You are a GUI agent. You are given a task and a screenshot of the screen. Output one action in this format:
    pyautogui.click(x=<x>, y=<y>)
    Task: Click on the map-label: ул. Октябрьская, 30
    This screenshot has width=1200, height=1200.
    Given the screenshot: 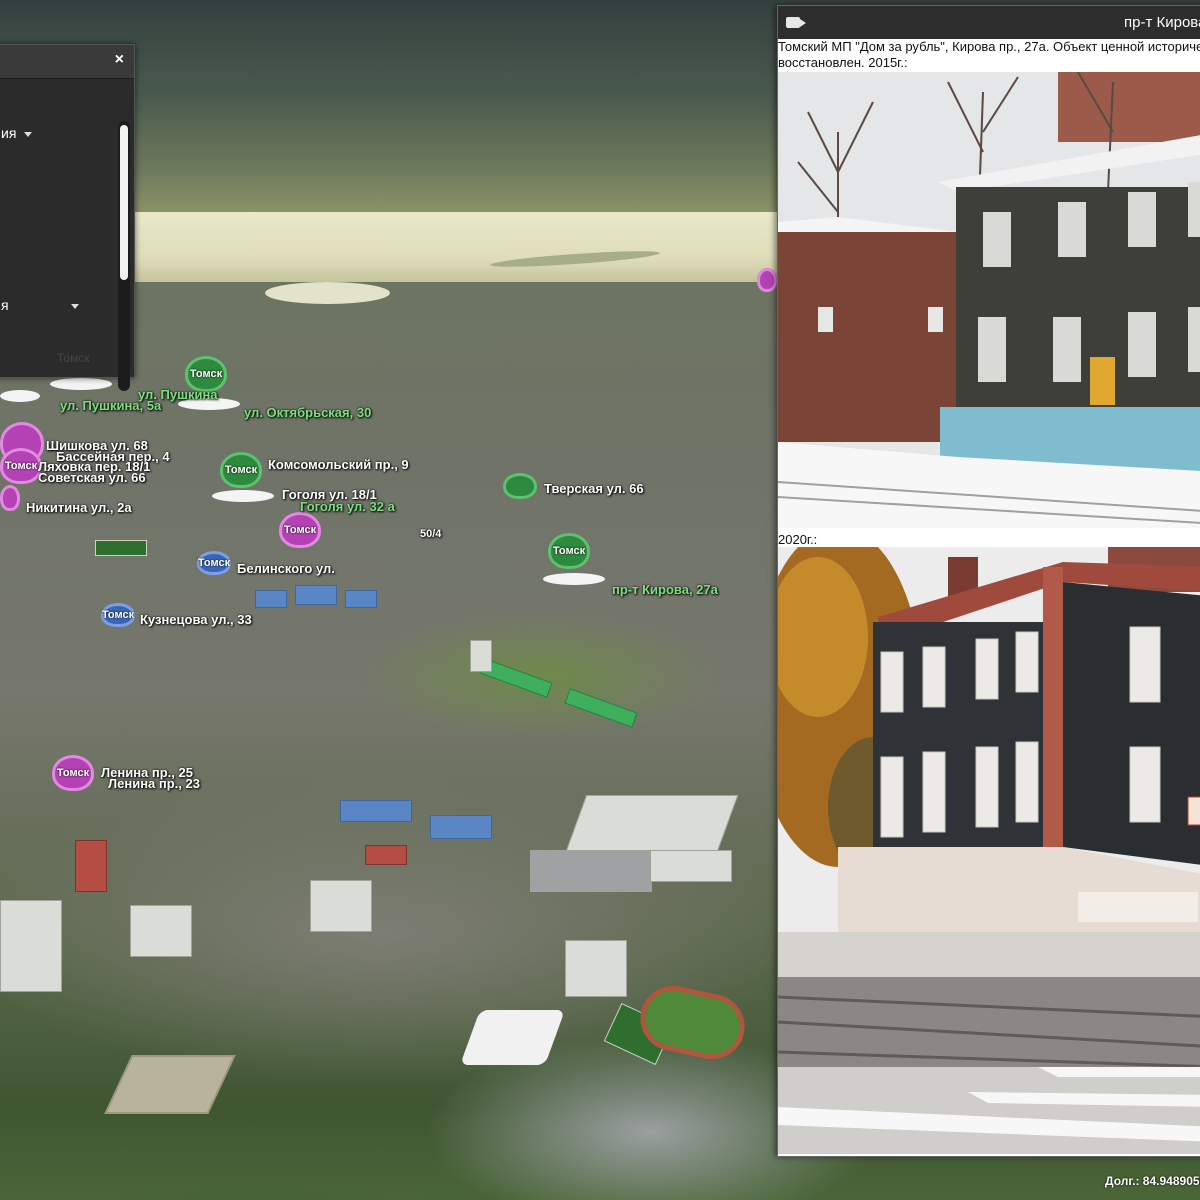 What is the action you would take?
    pyautogui.click(x=308, y=412)
    